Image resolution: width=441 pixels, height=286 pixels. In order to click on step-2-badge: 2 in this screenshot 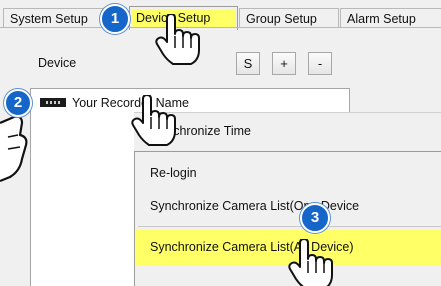, I will do `click(18, 103)`.